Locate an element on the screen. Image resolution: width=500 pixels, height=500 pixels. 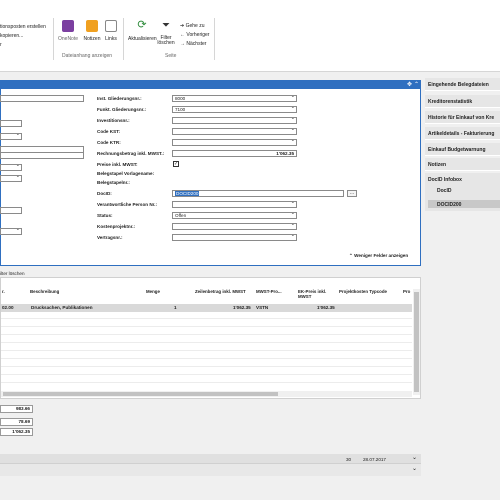
label-belegstapel-vorlagename: Belegstapel Vorlagename: is located at coordinates (126, 173).